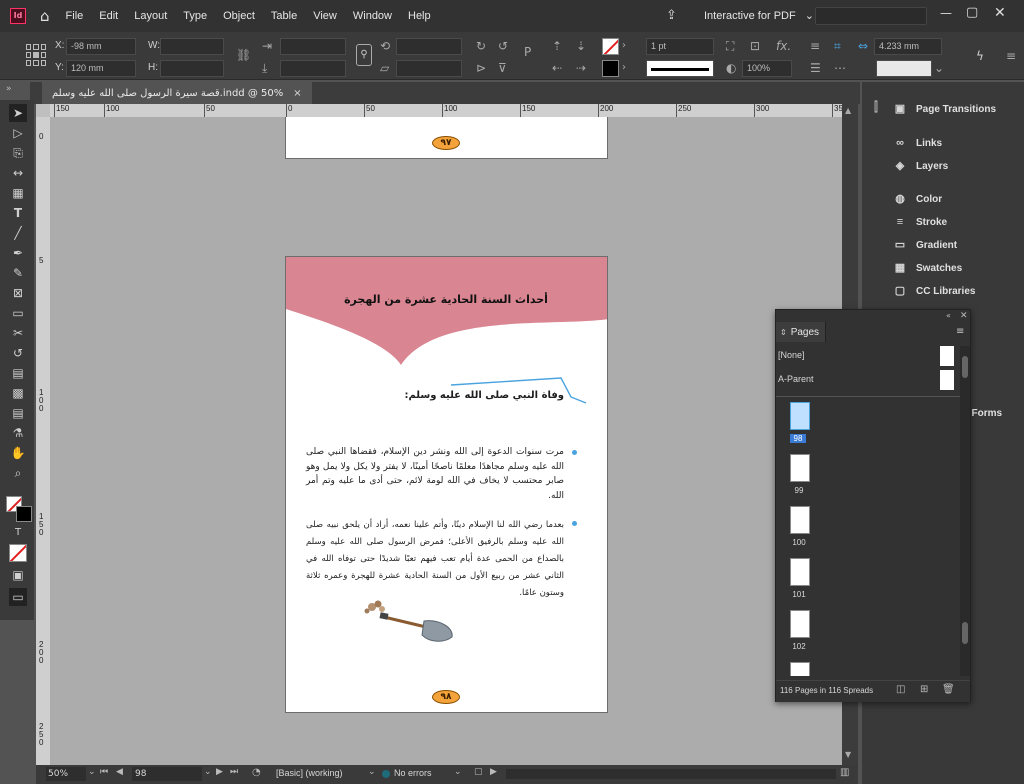  Describe the element at coordinates (680, 68) in the screenshot. I see `stroke-type-dropdown` at that location.